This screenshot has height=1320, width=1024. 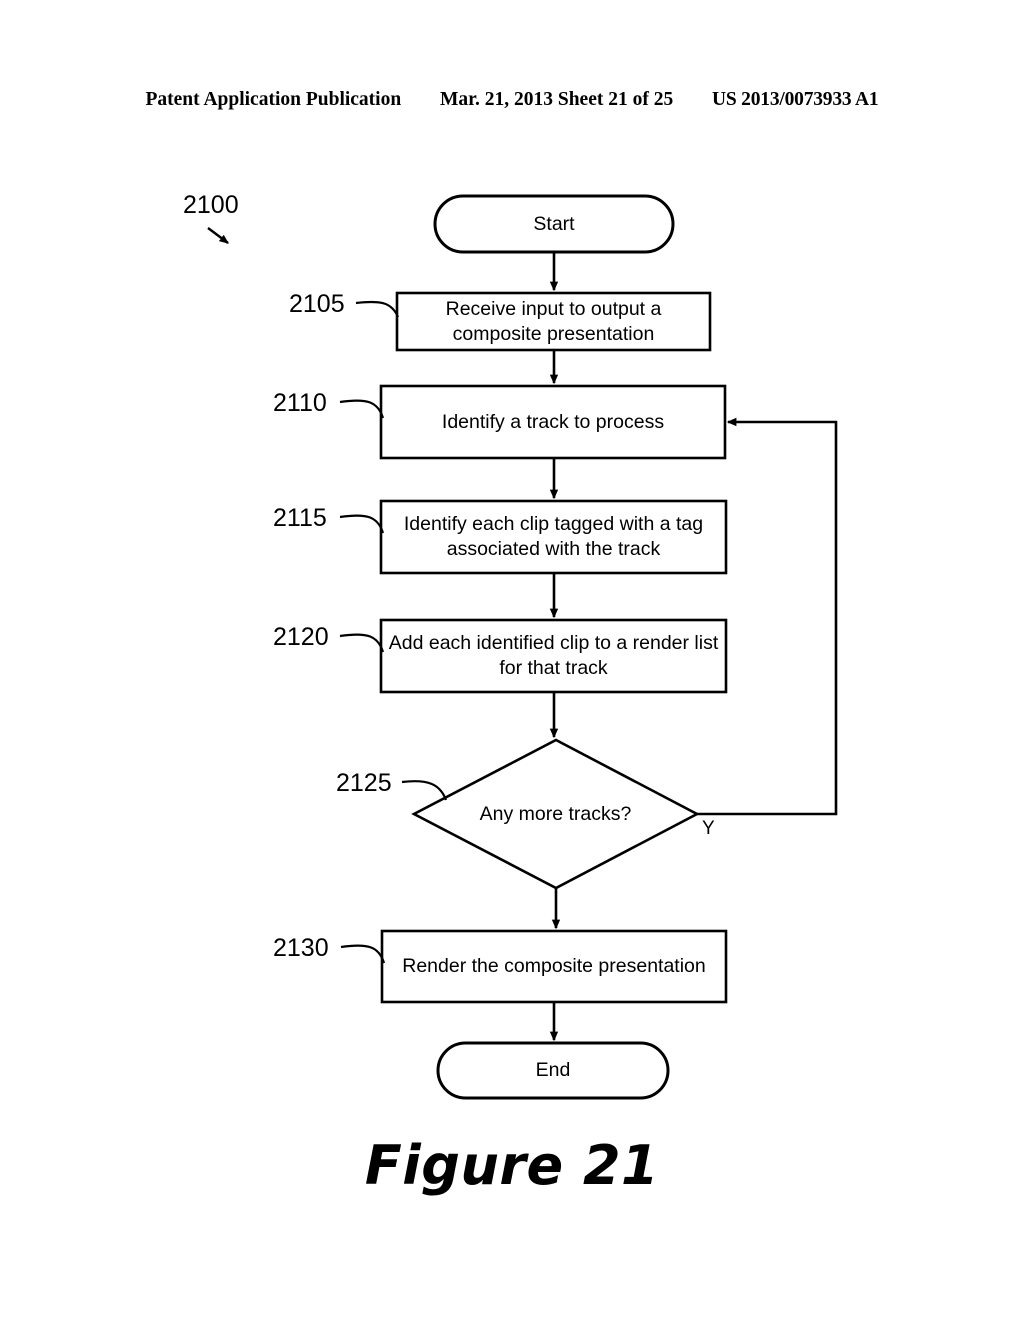 I want to click on ref-label-2110: 2110, so click(x=300, y=403).